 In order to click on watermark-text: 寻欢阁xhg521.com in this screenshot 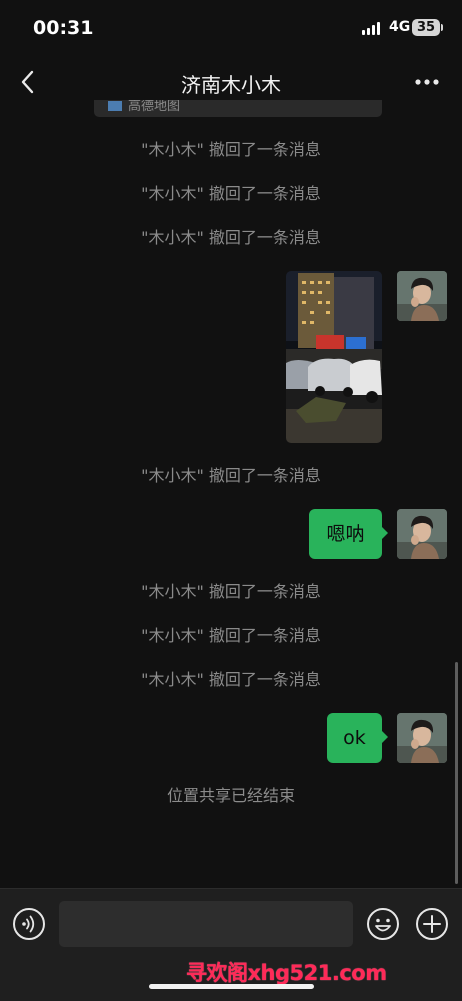, I will do `click(286, 973)`.